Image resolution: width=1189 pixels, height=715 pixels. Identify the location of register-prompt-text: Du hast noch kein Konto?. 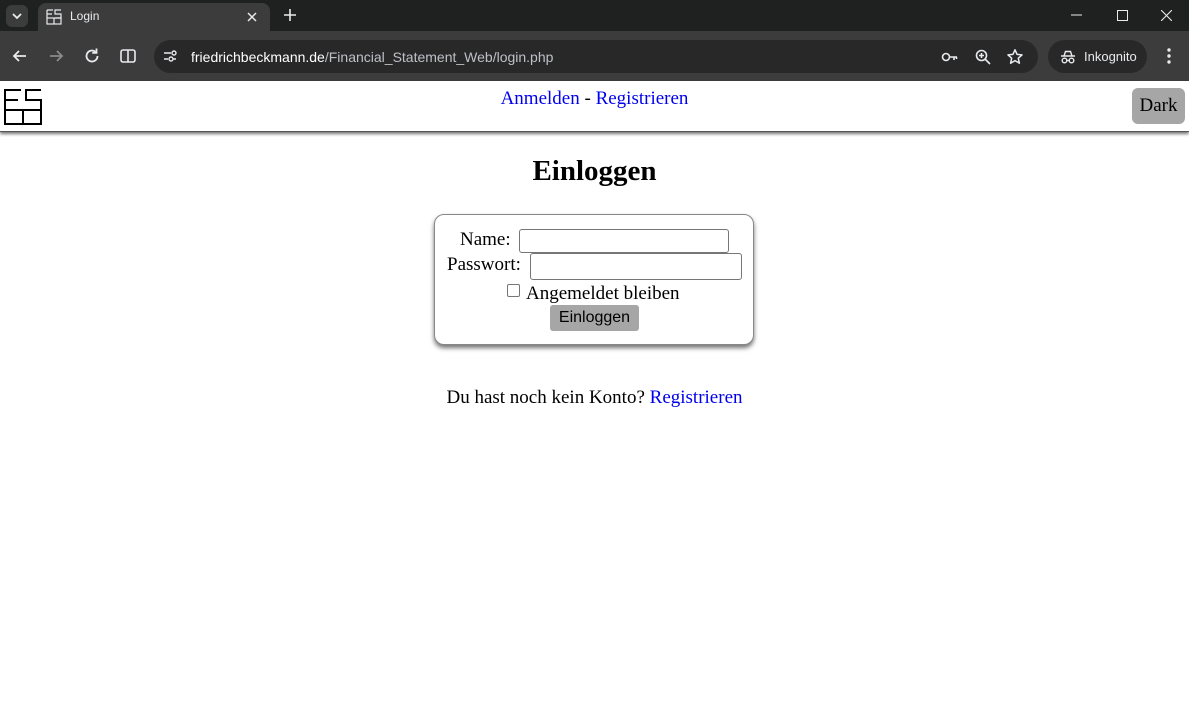
(545, 397).